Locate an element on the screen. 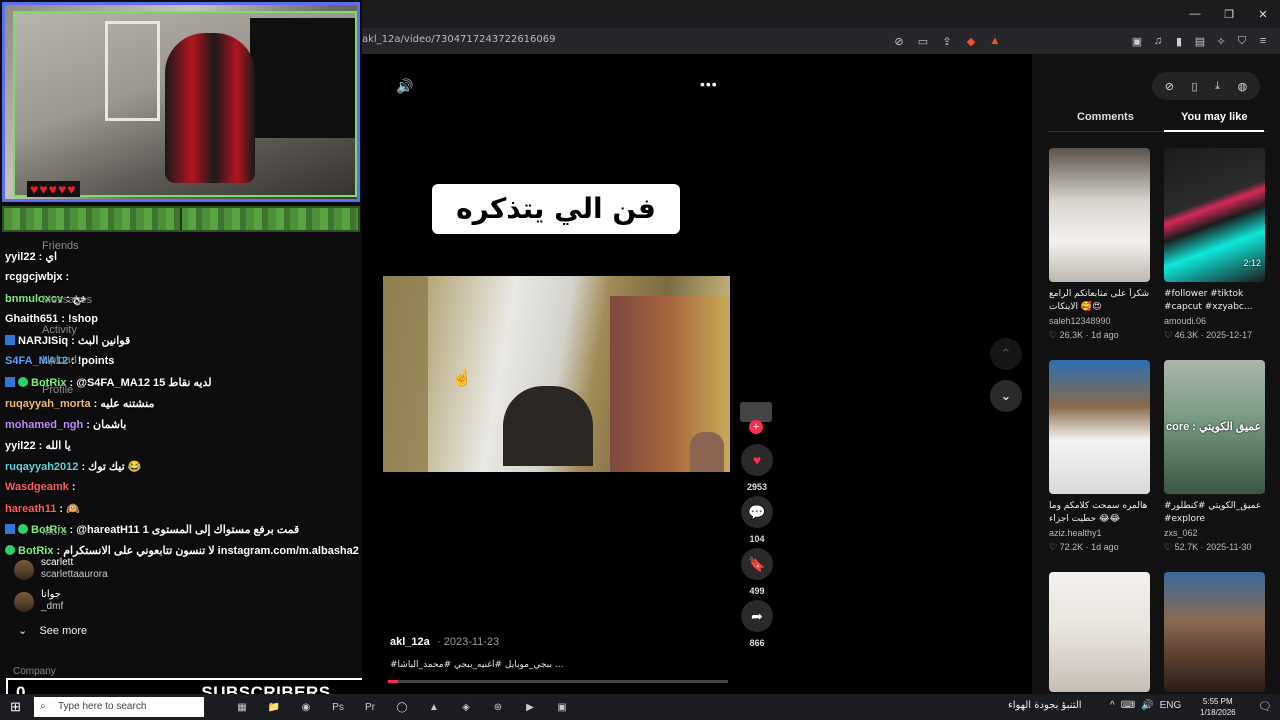  chat-username: NARJISiq is located at coordinates (43, 341).